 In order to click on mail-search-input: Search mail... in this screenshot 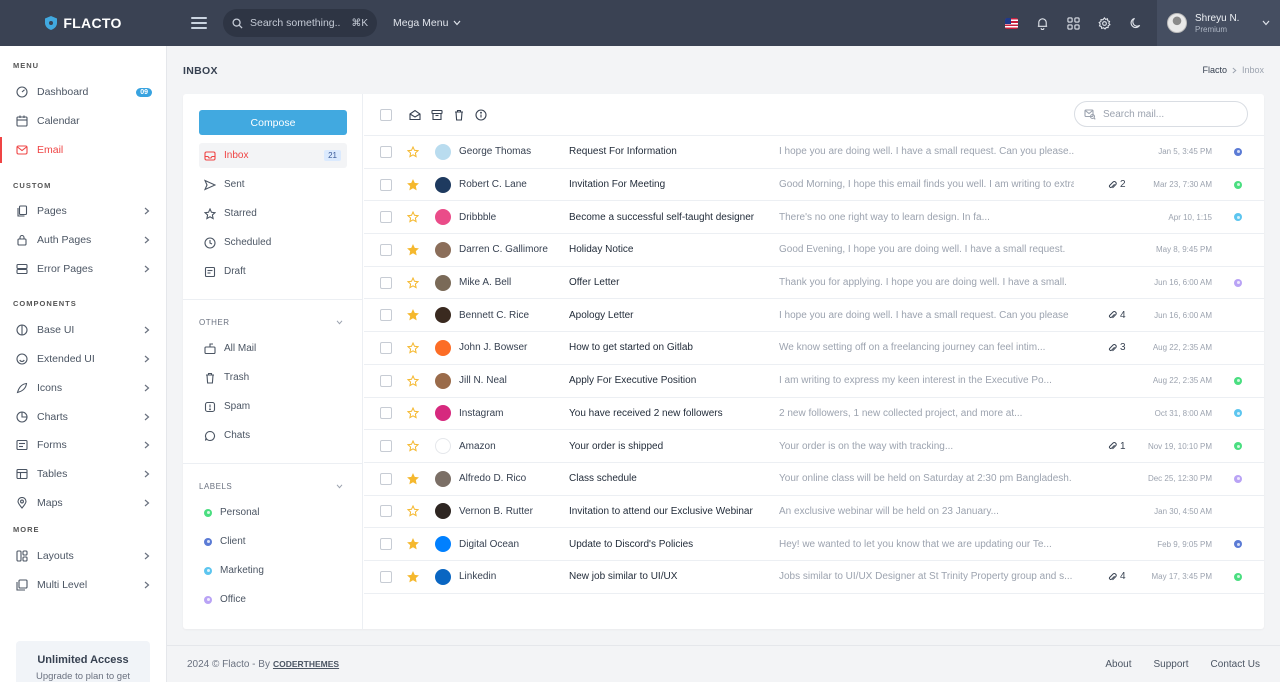, I will do `click(1161, 114)`.